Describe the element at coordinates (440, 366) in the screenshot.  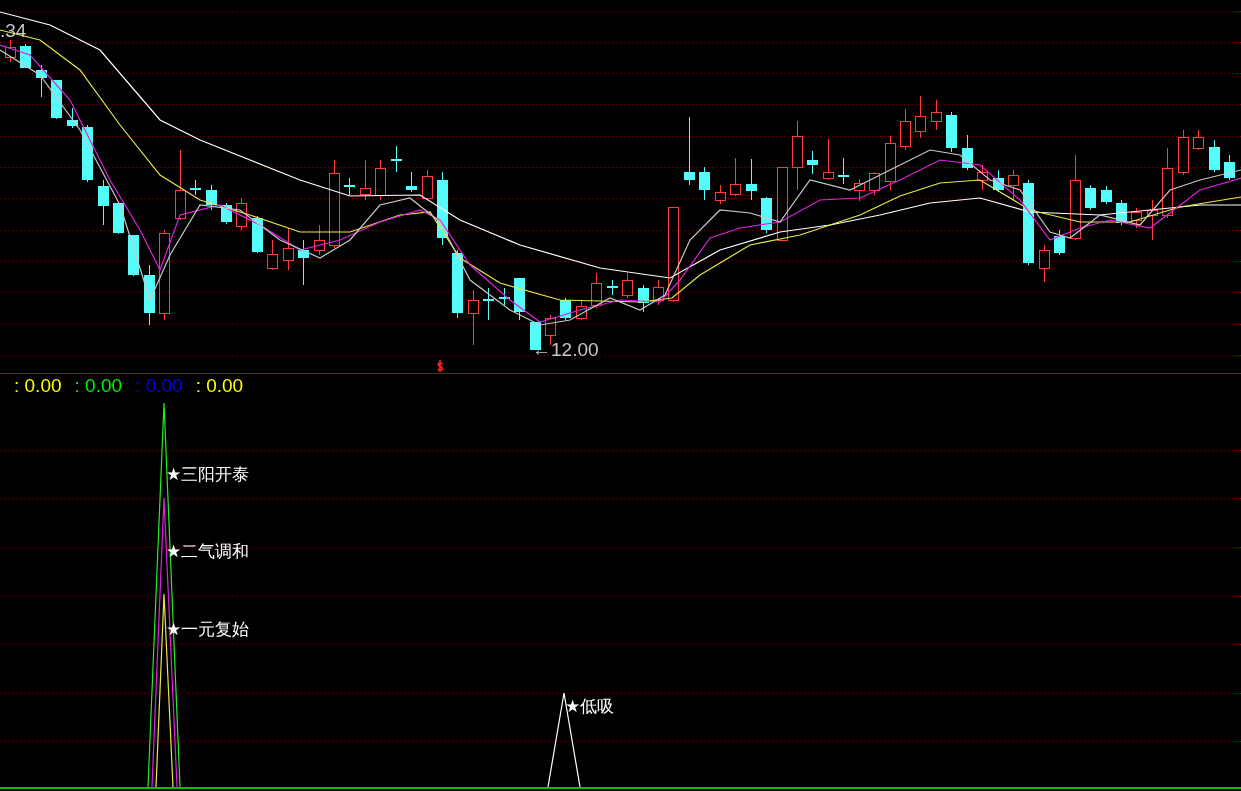
I see `dollar-sign-icon` at that location.